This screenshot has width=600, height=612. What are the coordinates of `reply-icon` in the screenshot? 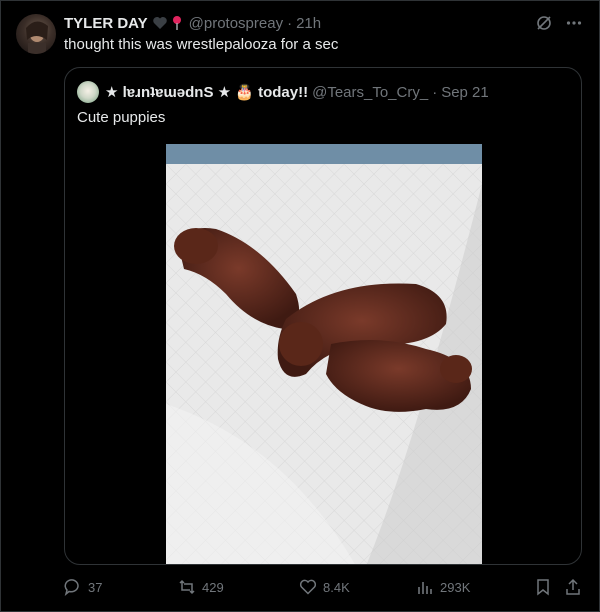 It's located at (73, 587).